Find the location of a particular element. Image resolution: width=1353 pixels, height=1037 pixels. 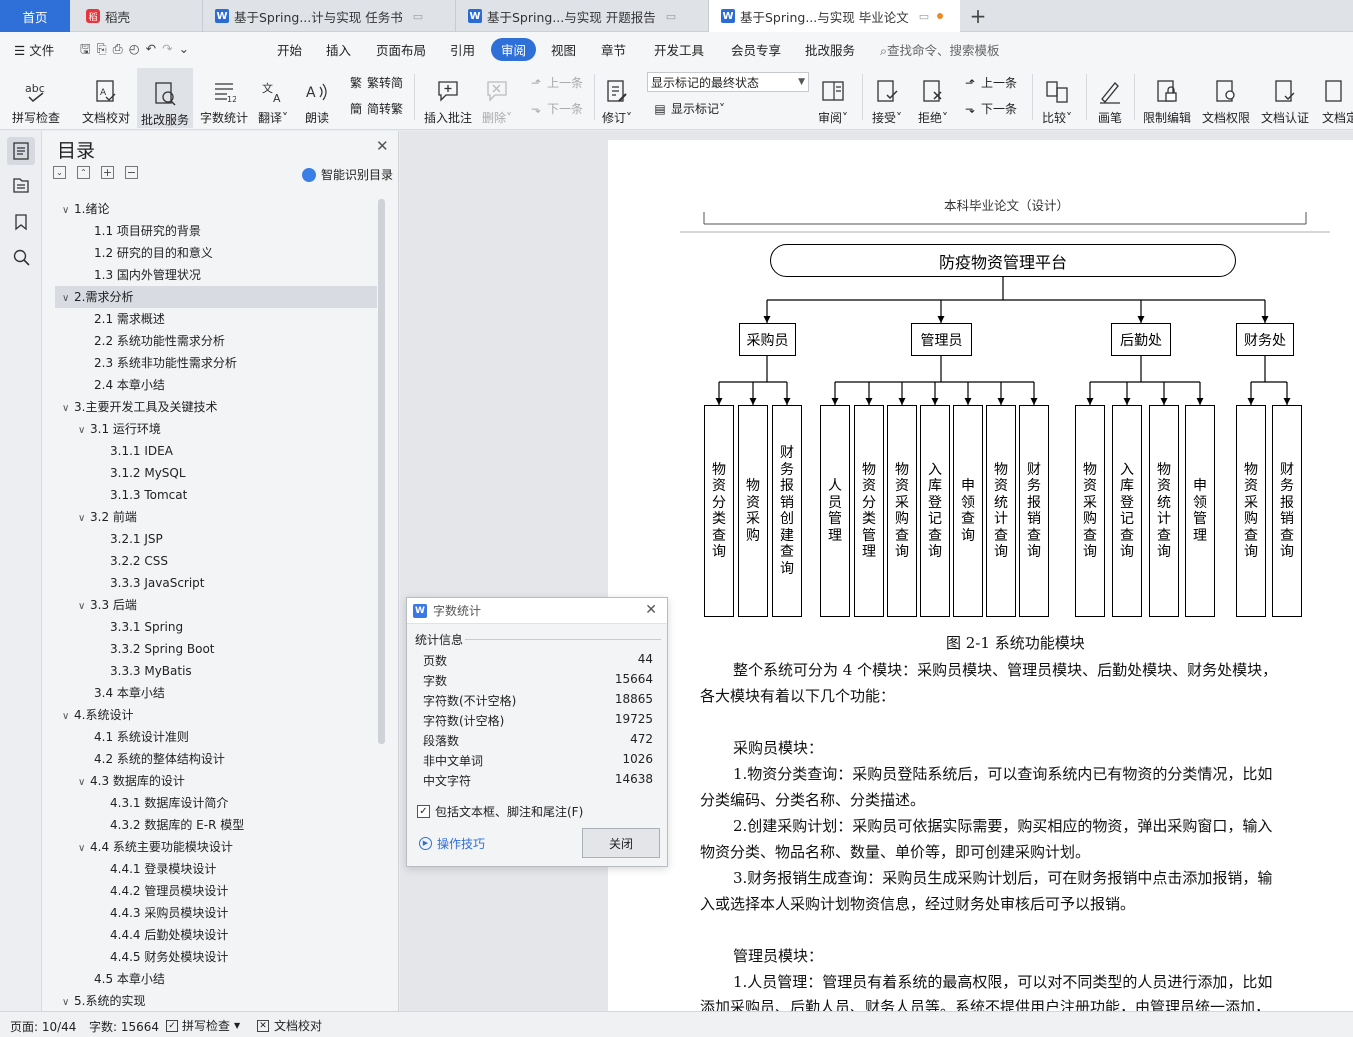

word-count-indicator: 字数: 15664 is located at coordinates (124, 1026).